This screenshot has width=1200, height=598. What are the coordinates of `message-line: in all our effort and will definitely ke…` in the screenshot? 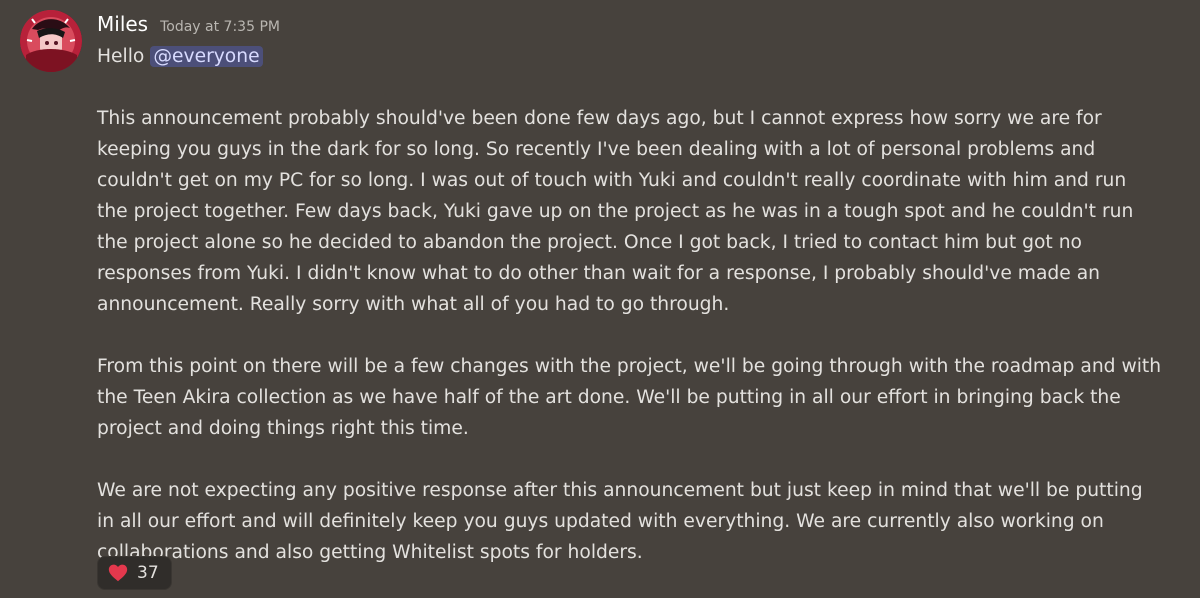 It's located at (600, 521).